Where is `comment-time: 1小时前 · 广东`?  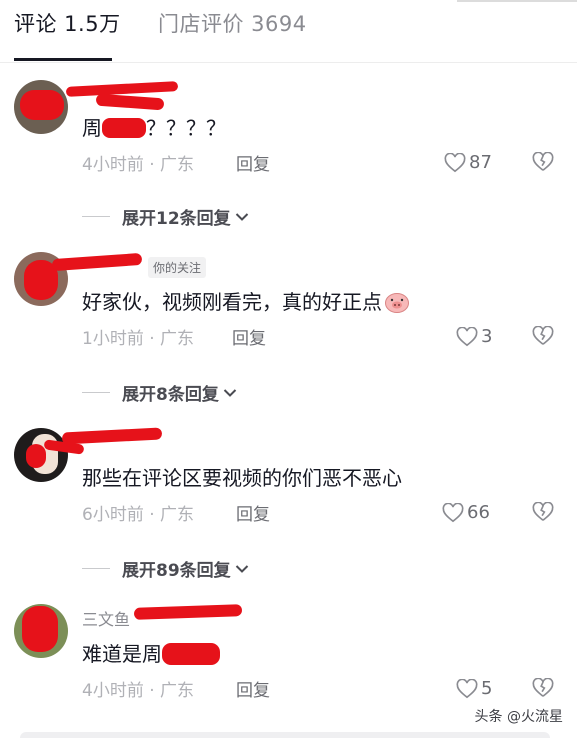
comment-time: 1小时前 · 广东 is located at coordinates (138, 339).